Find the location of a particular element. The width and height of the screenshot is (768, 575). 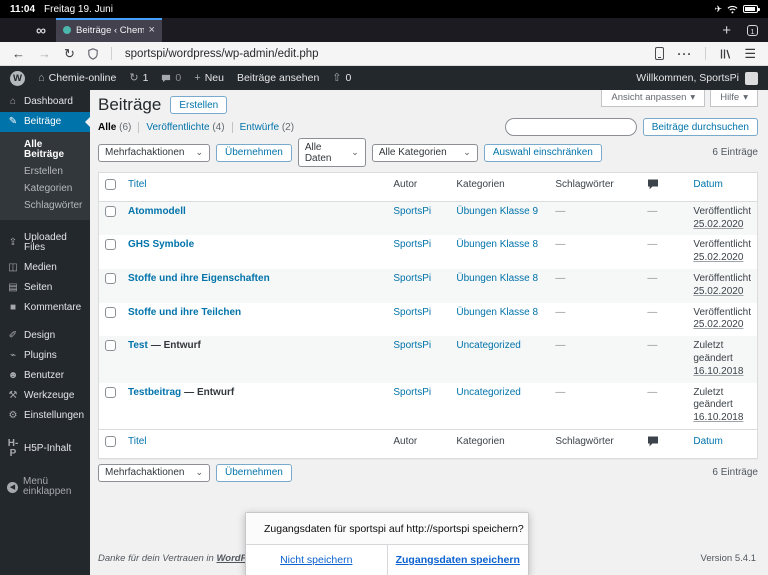

apply-button: Übernehmen is located at coordinates (254, 152).